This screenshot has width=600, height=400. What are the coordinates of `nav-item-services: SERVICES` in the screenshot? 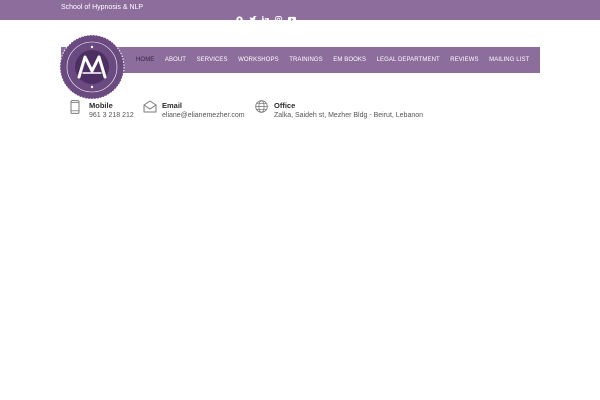 It's located at (212, 60).